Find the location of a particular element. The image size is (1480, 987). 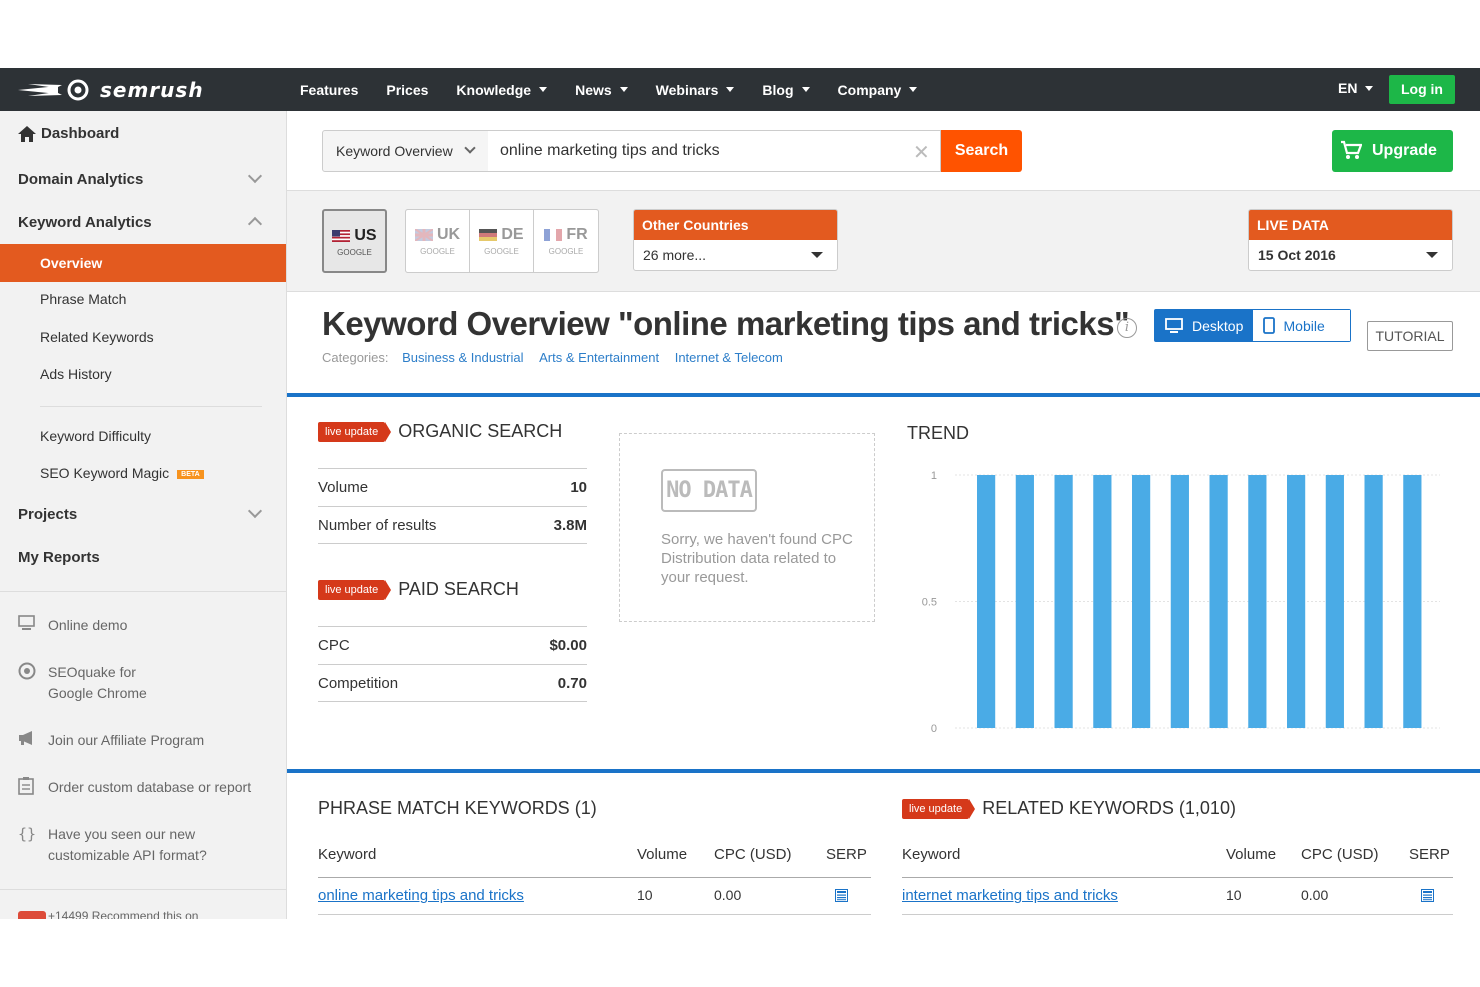

metric-row: Number of results 3.8M is located at coordinates (452, 524).